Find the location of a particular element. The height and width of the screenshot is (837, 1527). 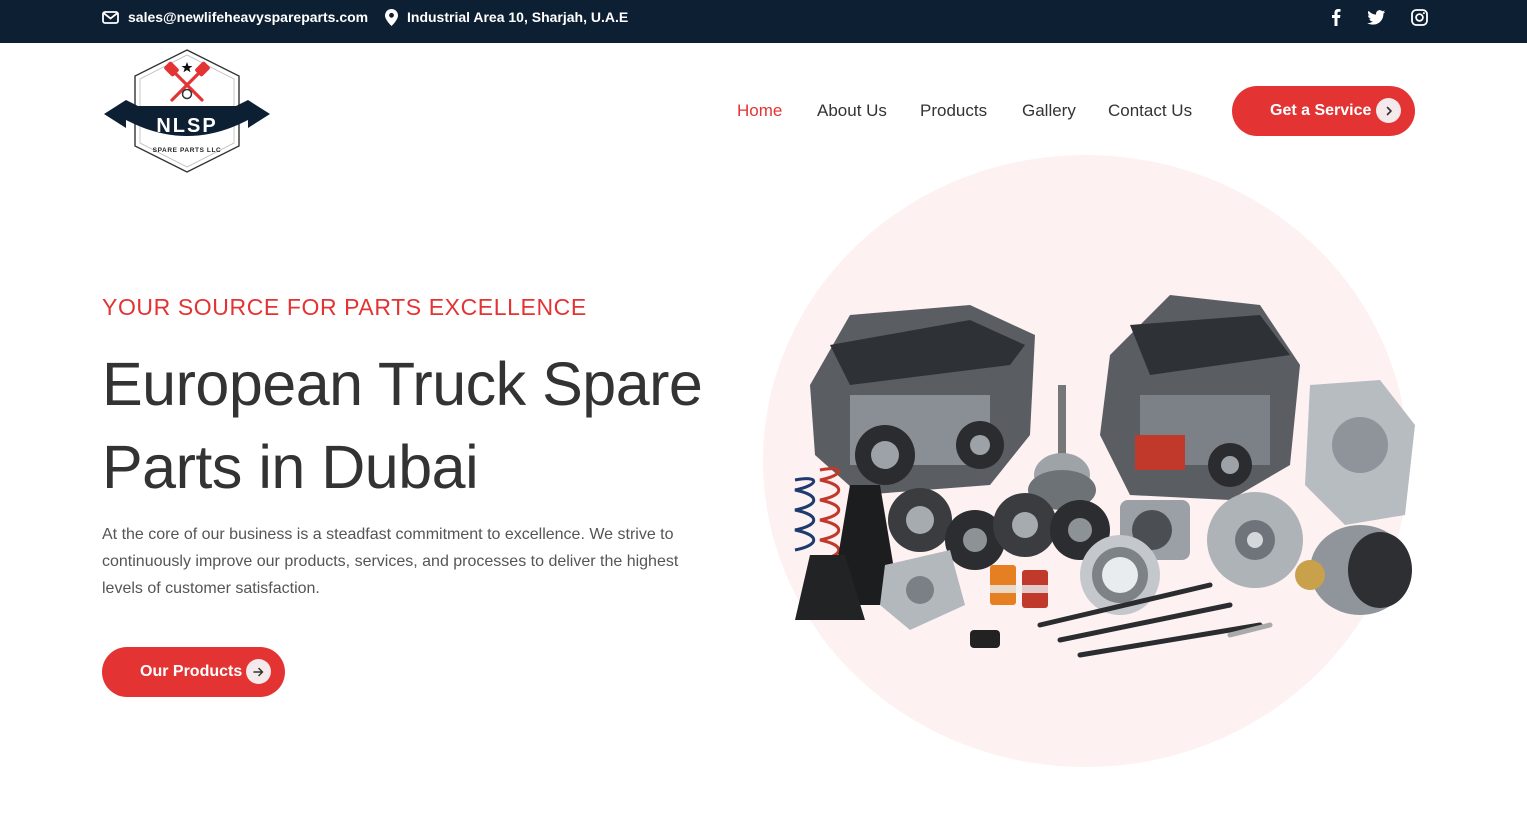

hero-eyebrow: YOUR SOURCE FOR PARTS EXCELLENCE is located at coordinates (344, 307).